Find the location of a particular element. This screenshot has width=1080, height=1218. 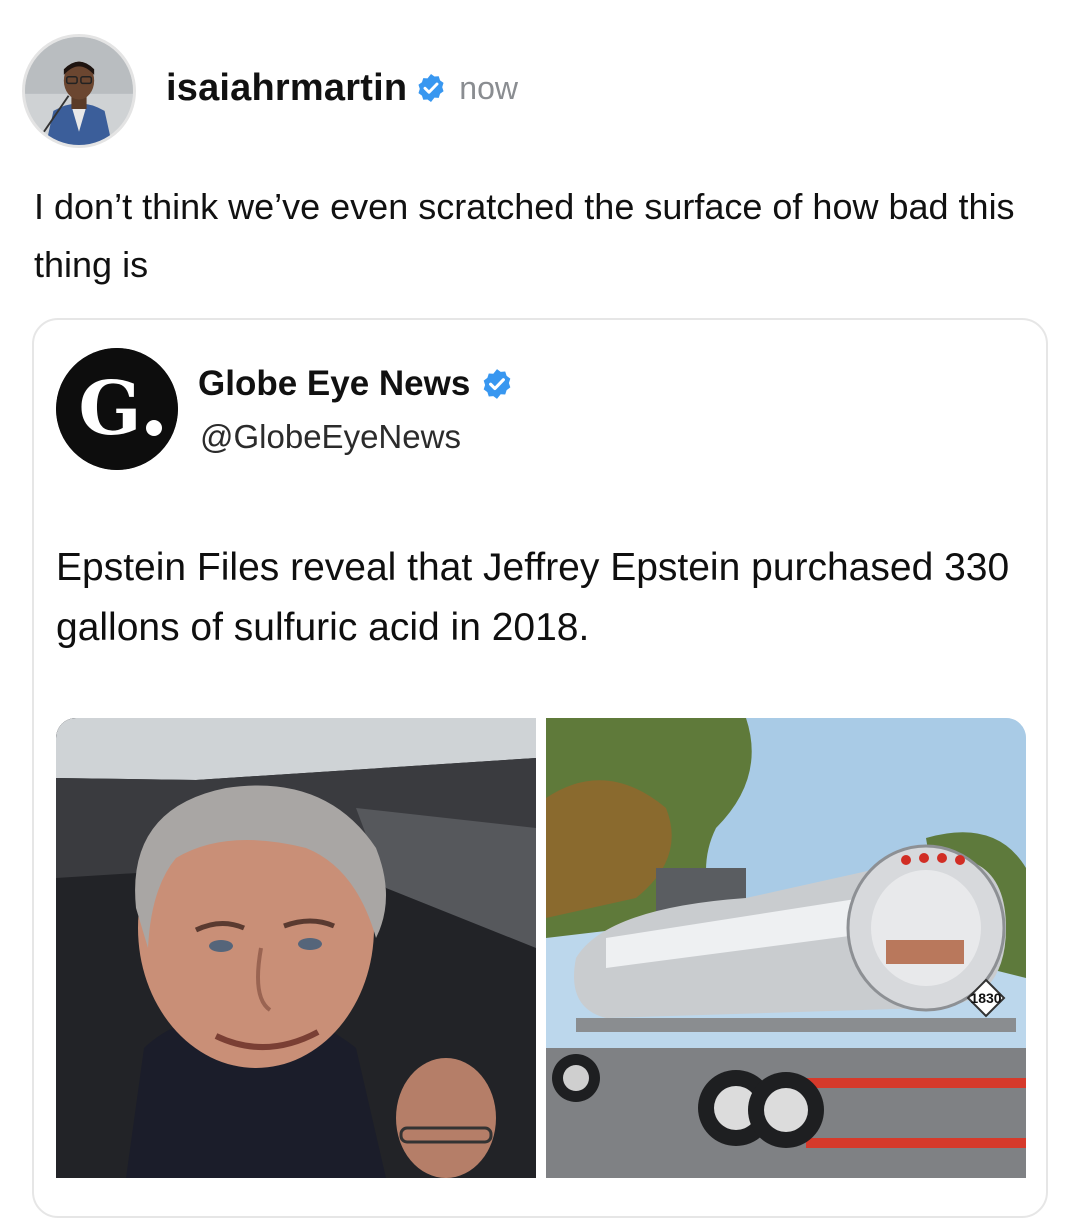

post-time: now is located at coordinates (488, 87).